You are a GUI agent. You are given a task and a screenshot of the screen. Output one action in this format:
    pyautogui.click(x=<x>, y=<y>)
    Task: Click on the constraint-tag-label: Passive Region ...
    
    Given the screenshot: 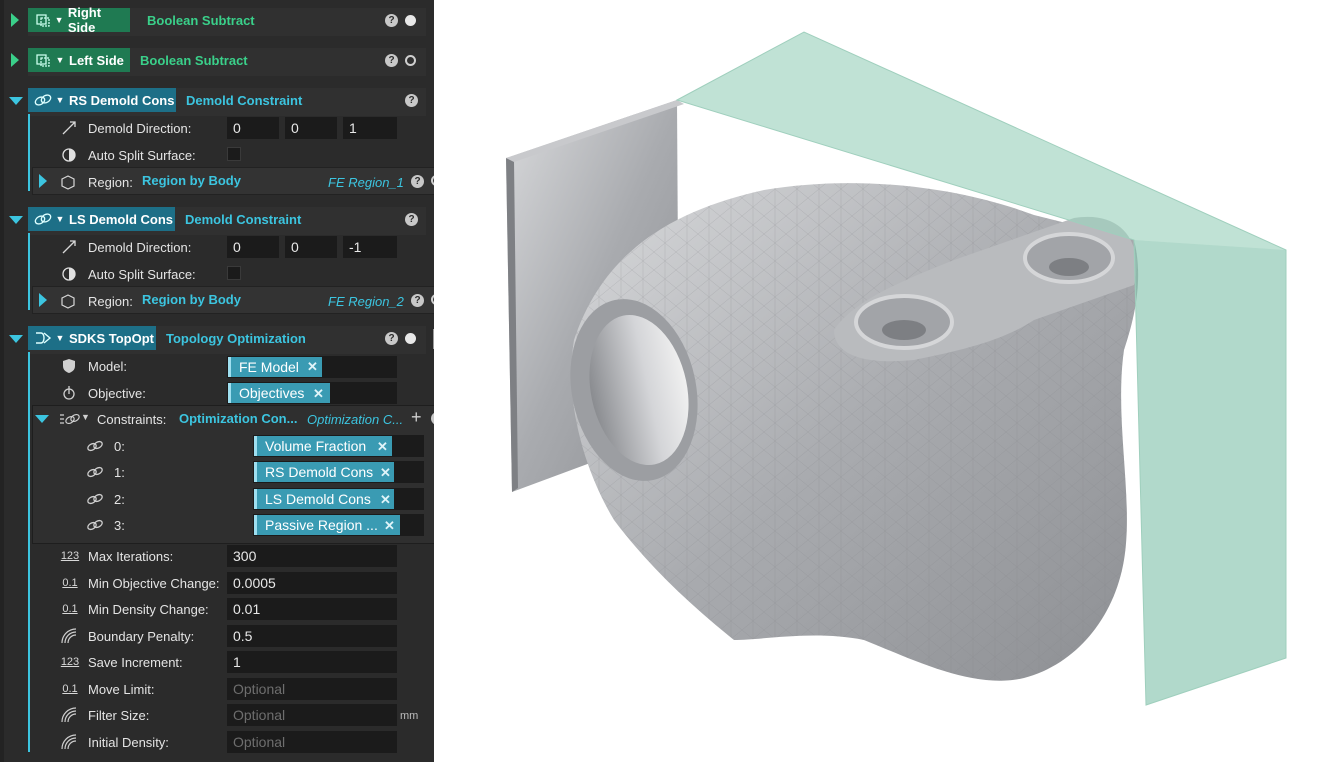 What is the action you would take?
    pyautogui.click(x=321, y=525)
    